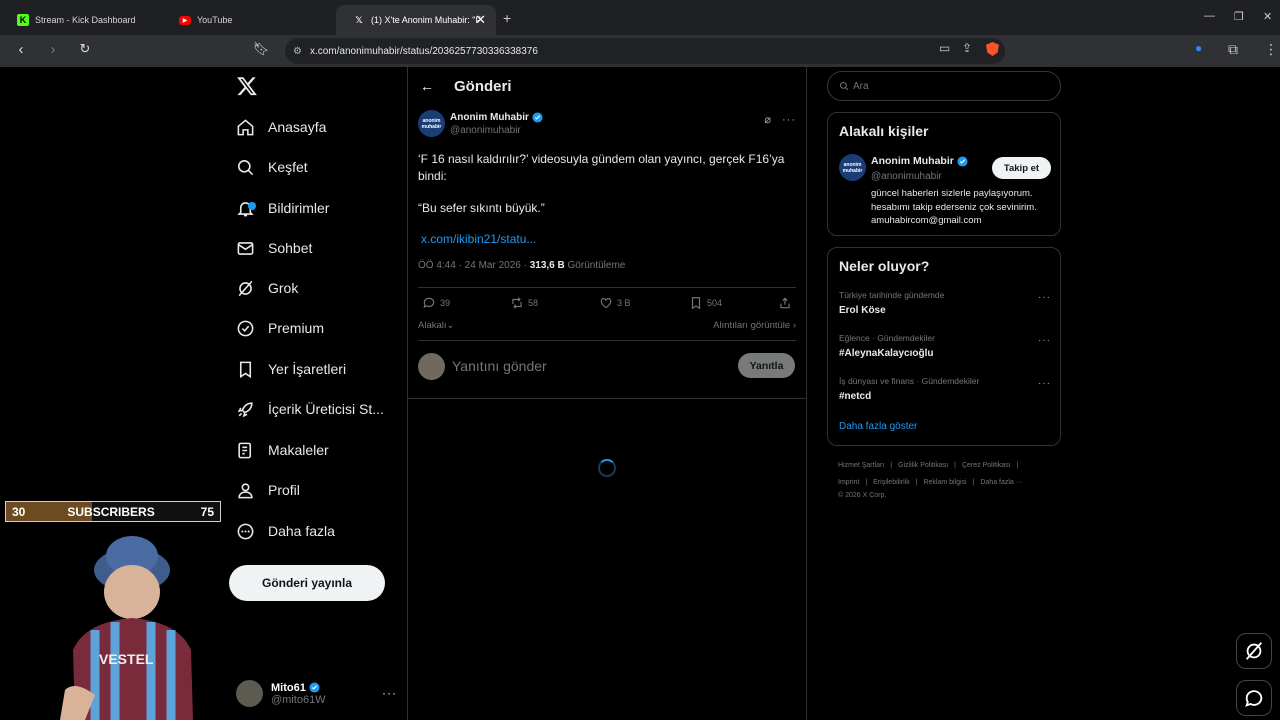 This screenshot has width=1280, height=720. I want to click on avatar: anonim muhabir, so click(852, 167).